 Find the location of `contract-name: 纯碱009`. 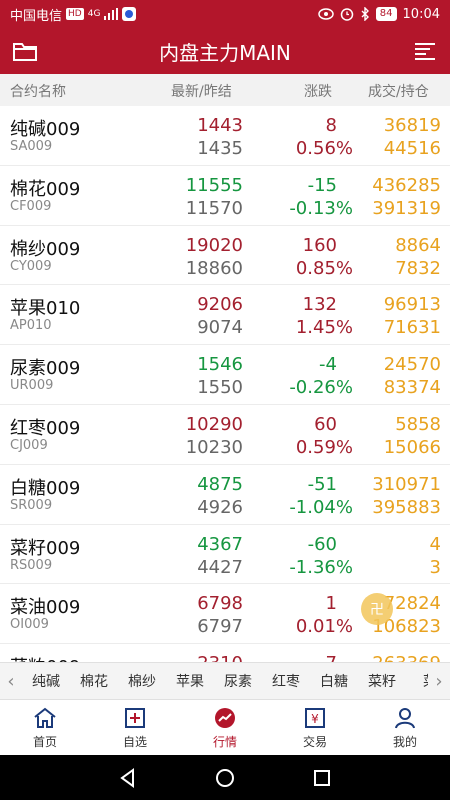

contract-name: 纯碱009 is located at coordinates (45, 129).